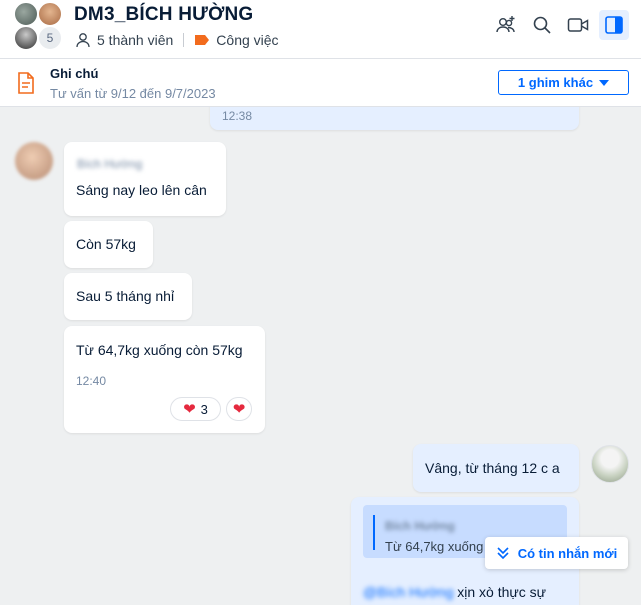 The image size is (641, 605). What do you see at coordinates (454, 592) in the screenshot?
I see `reply-line: @Bích Hường xịn xò thực sự` at bounding box center [454, 592].